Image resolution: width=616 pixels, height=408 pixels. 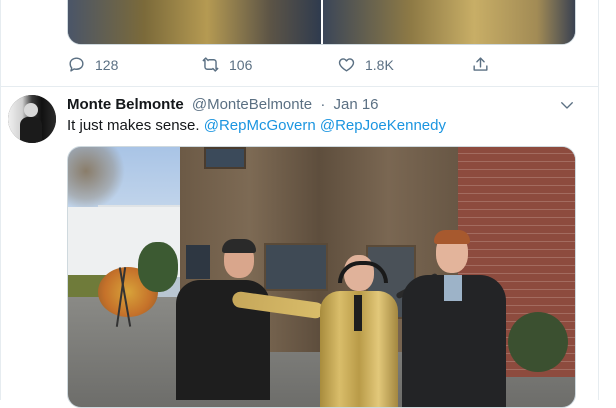 What do you see at coordinates (448, 22) in the screenshot?
I see `previous-tweet-photo-right` at bounding box center [448, 22].